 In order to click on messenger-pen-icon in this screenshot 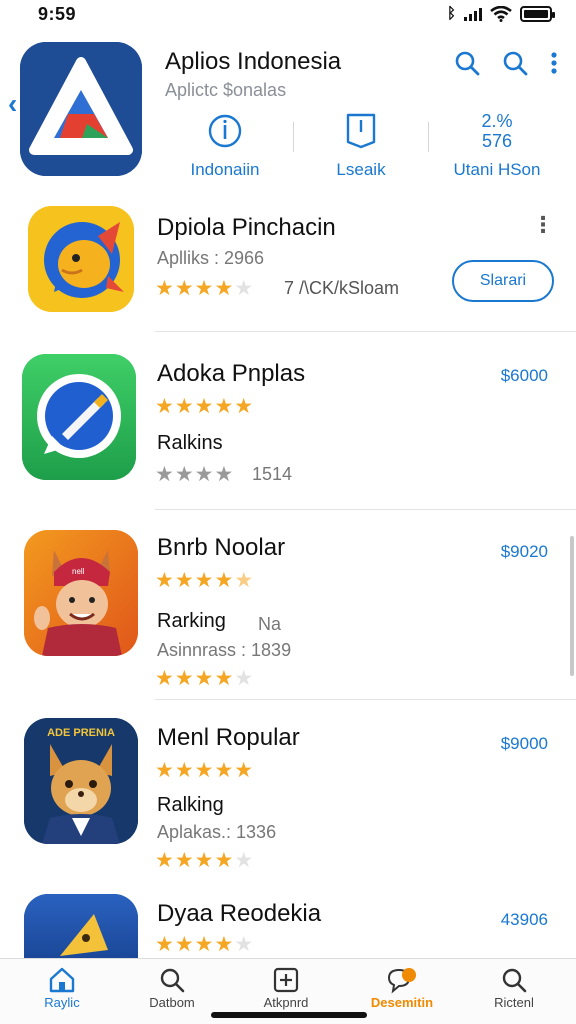, I will do `click(79, 417)`.